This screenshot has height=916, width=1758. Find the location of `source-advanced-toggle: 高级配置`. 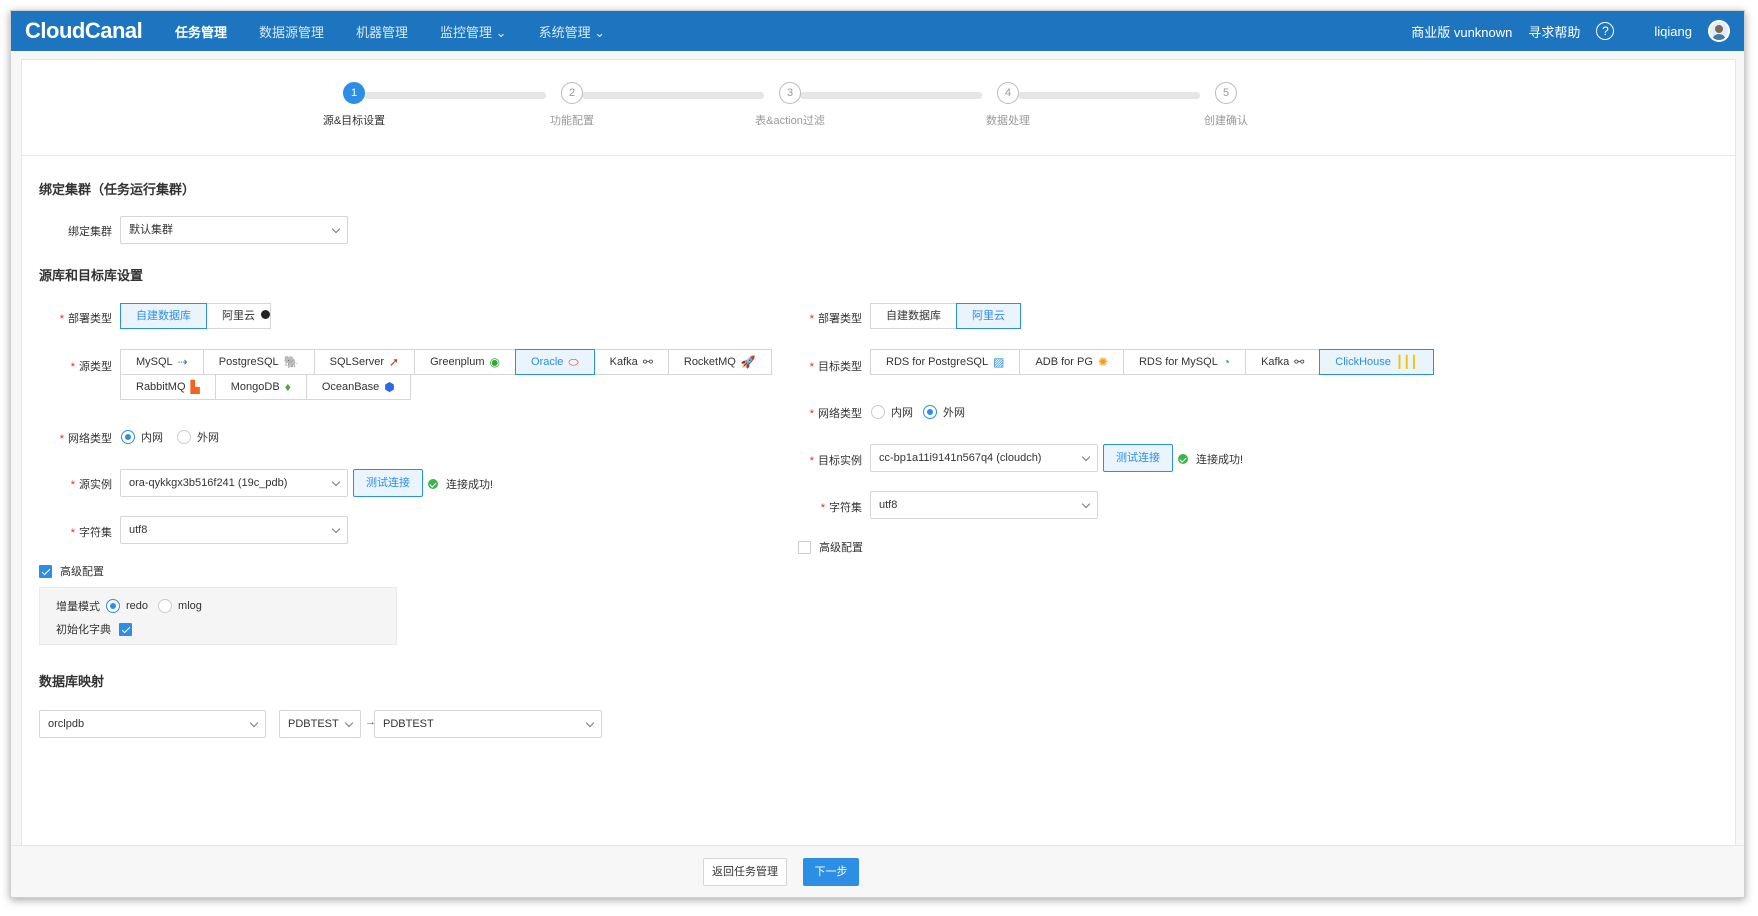

source-advanced-toggle: 高级配置 is located at coordinates (71, 571).